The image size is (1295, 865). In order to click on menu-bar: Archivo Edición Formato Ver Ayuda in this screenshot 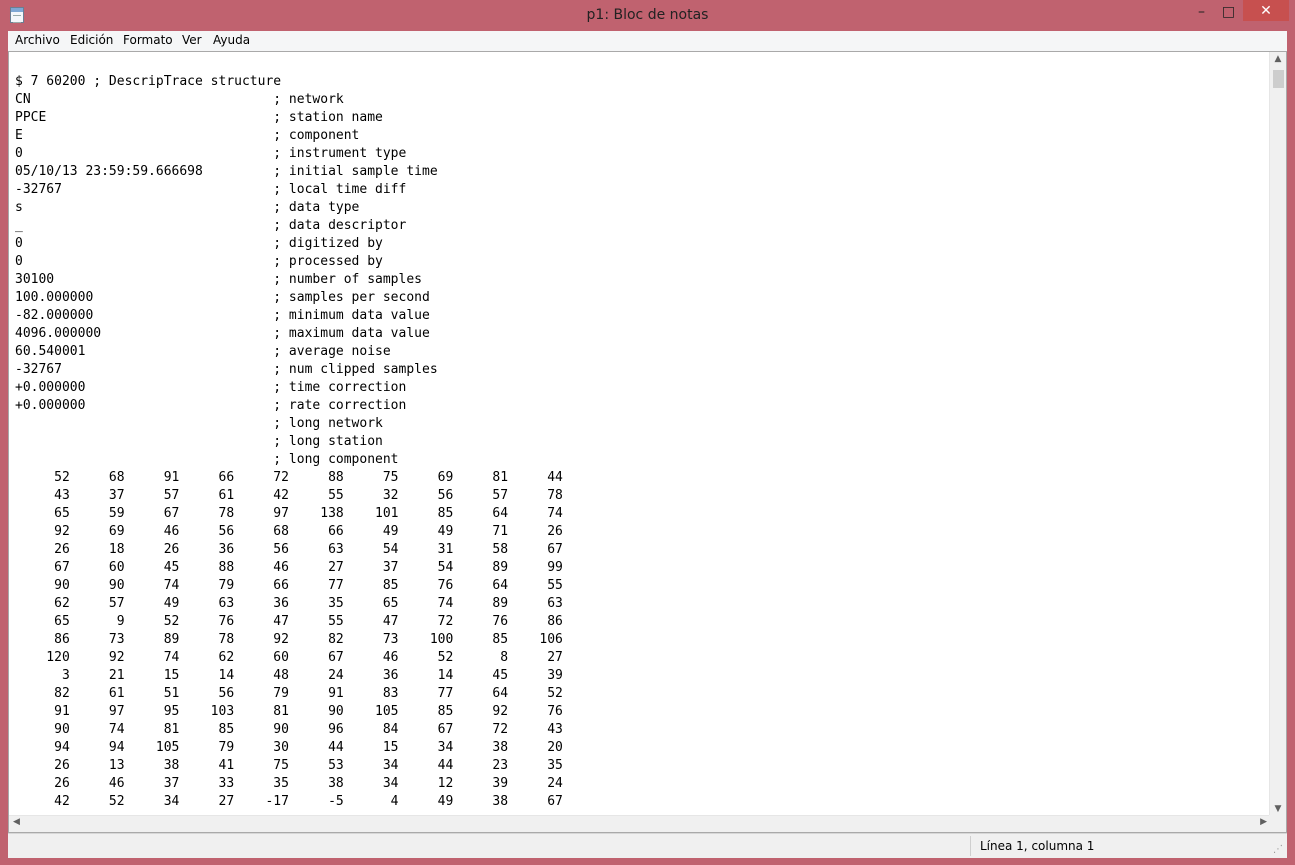, I will do `click(647, 41)`.